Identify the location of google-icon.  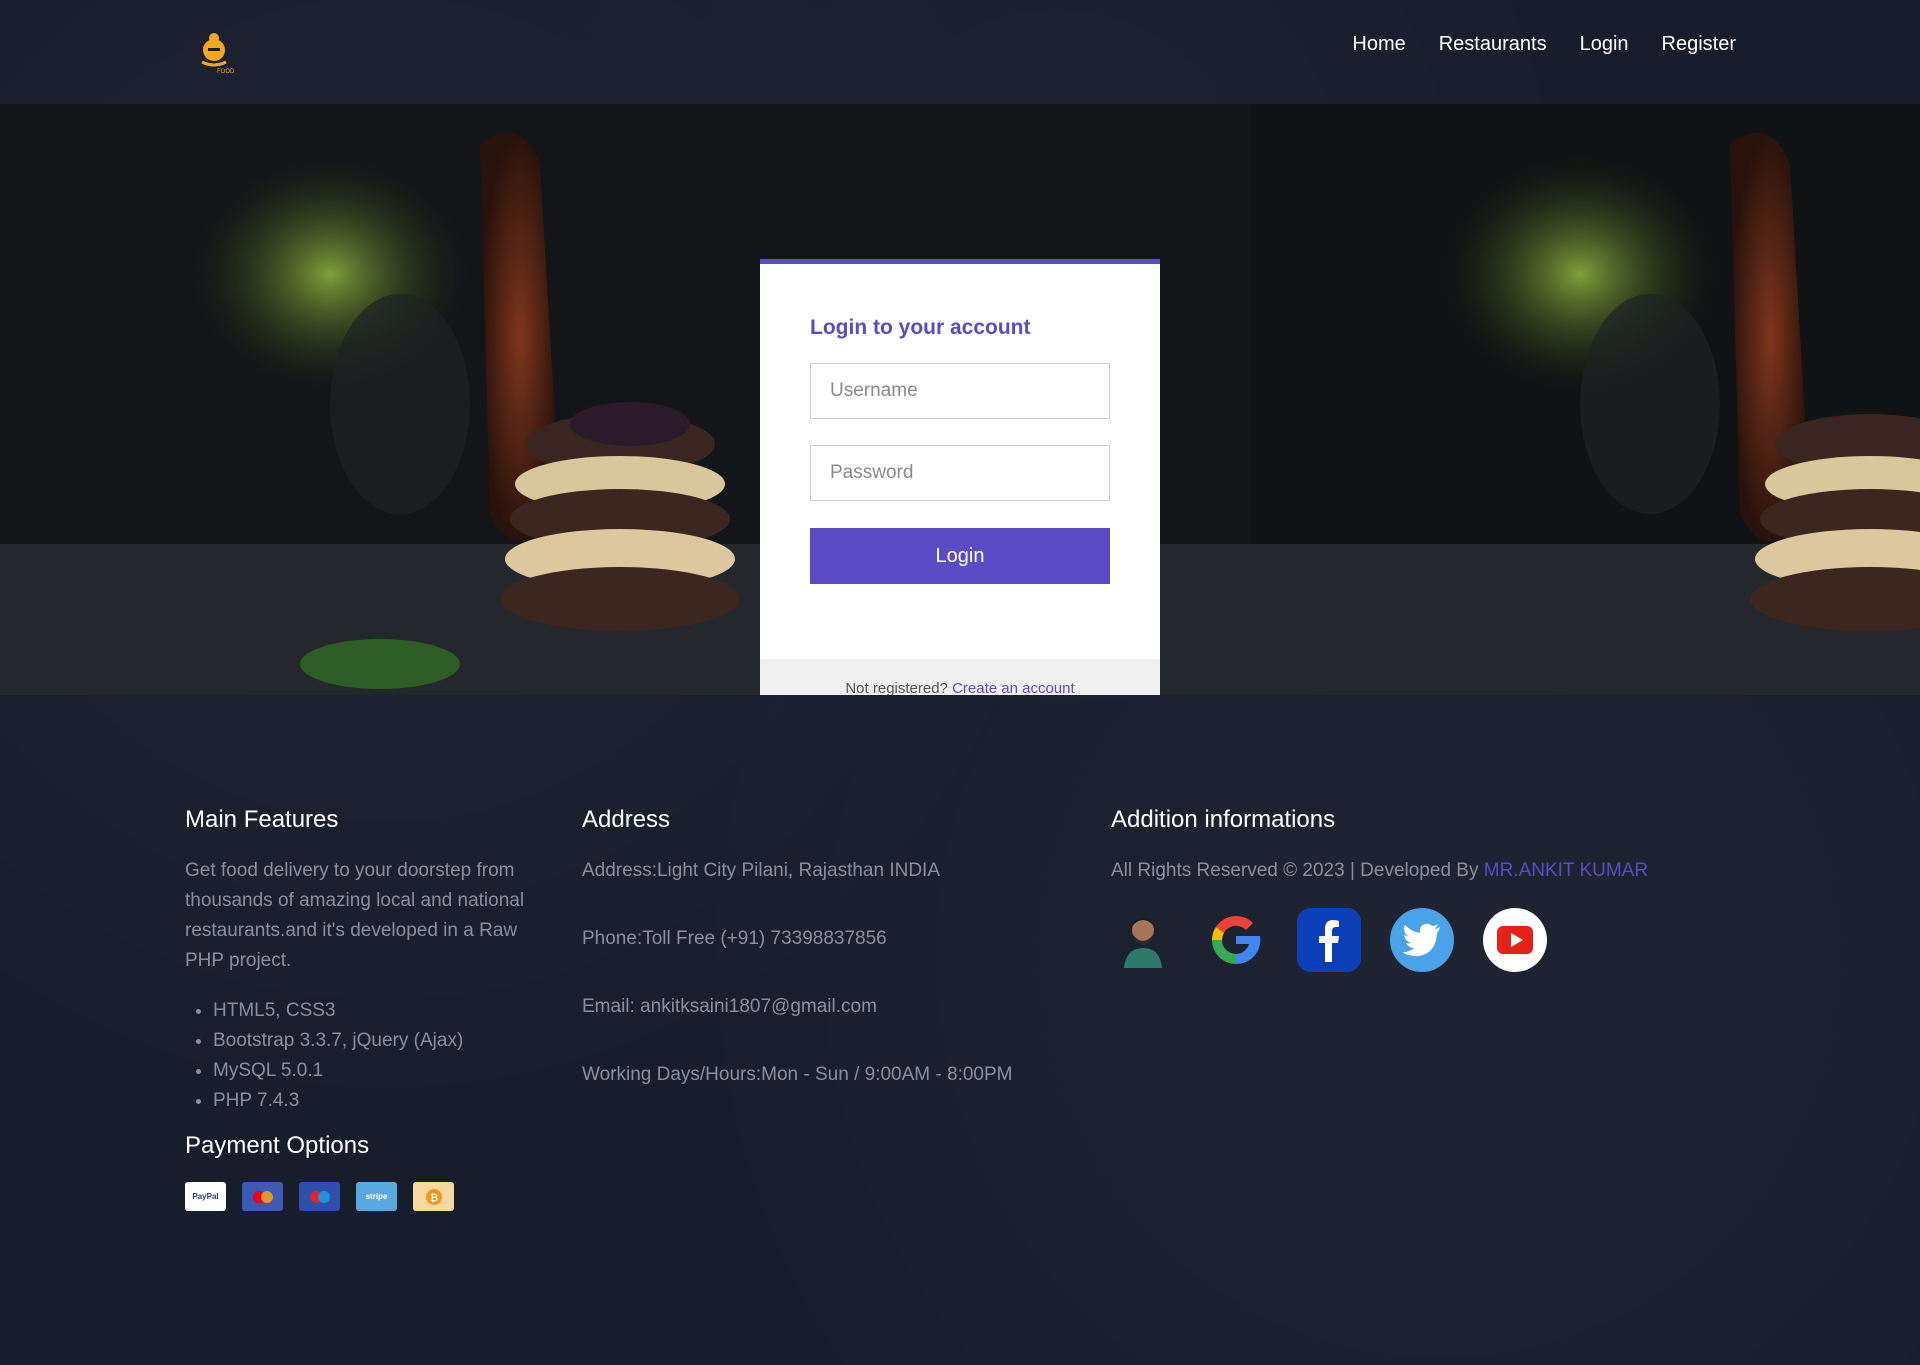
(1236, 940).